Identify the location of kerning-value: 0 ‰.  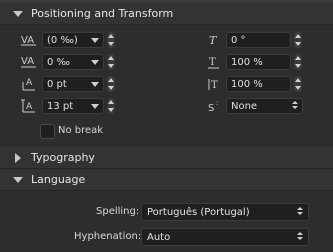
(58, 62).